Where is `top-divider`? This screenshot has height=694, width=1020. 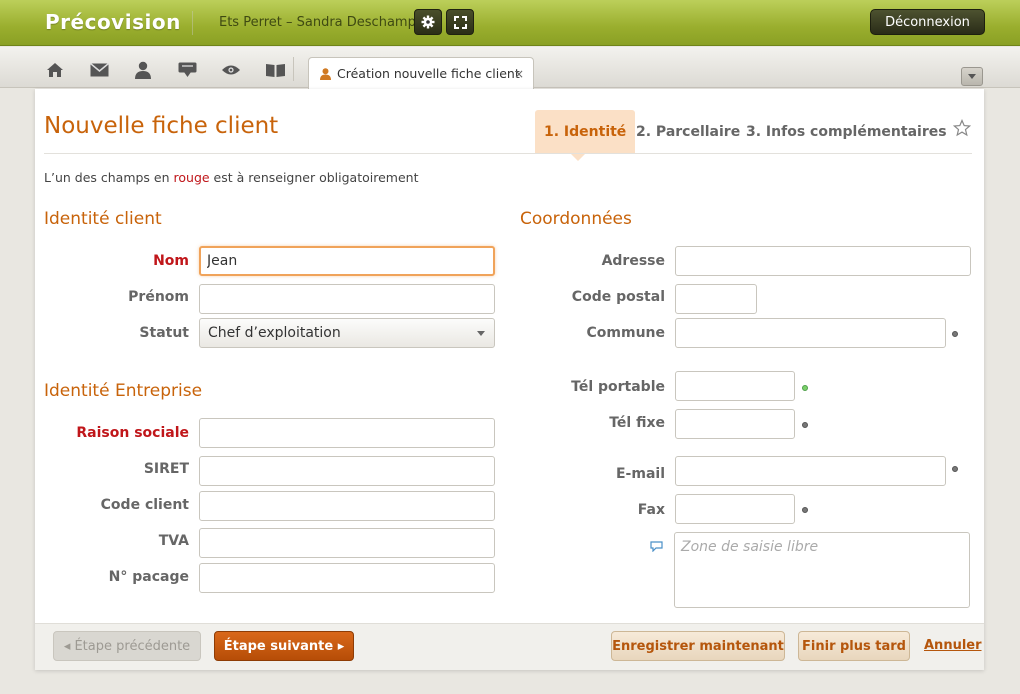
top-divider is located at coordinates (192, 23).